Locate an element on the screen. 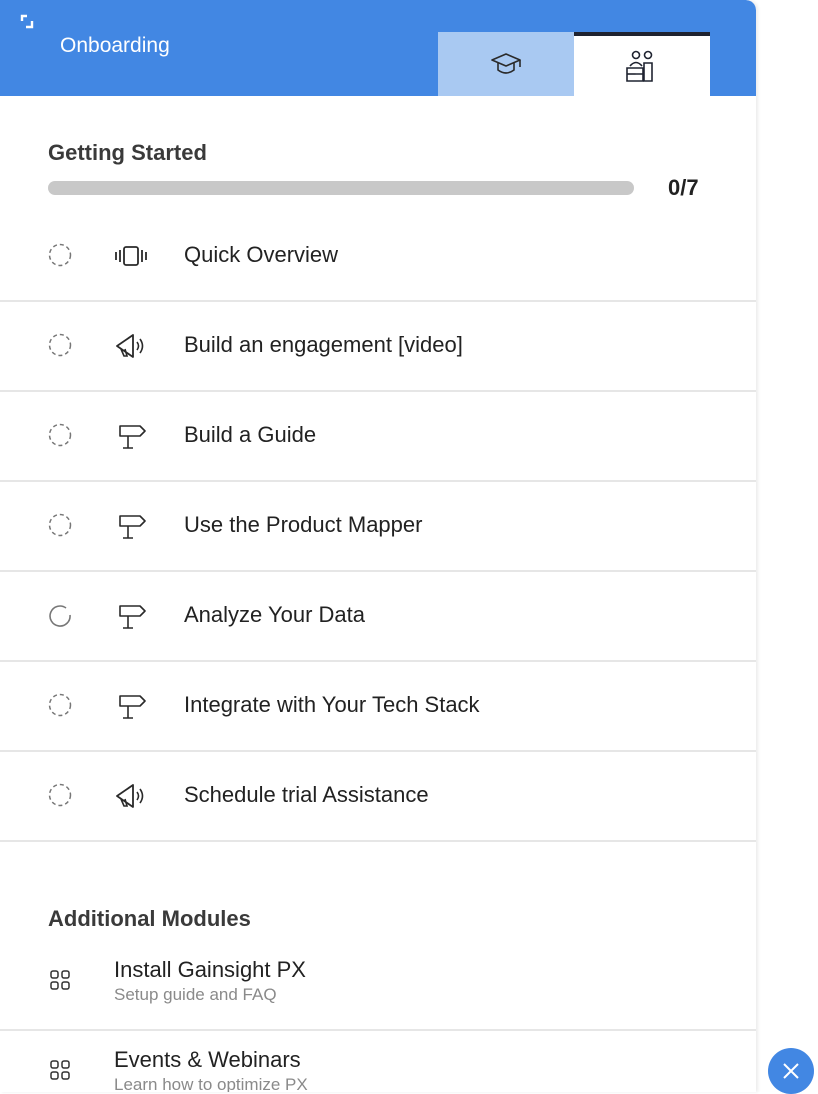 The image size is (818, 1094). in-progress-status-icon is located at coordinates (60, 616).